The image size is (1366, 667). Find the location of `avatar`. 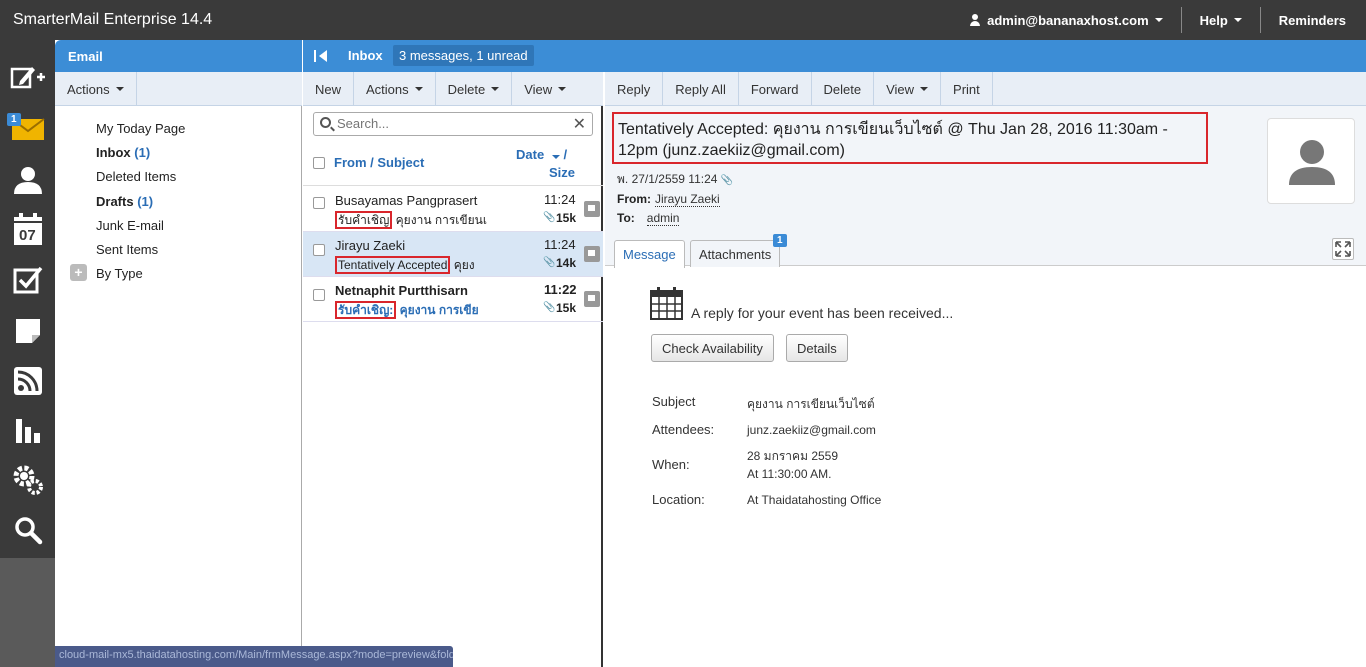

avatar is located at coordinates (1311, 161).